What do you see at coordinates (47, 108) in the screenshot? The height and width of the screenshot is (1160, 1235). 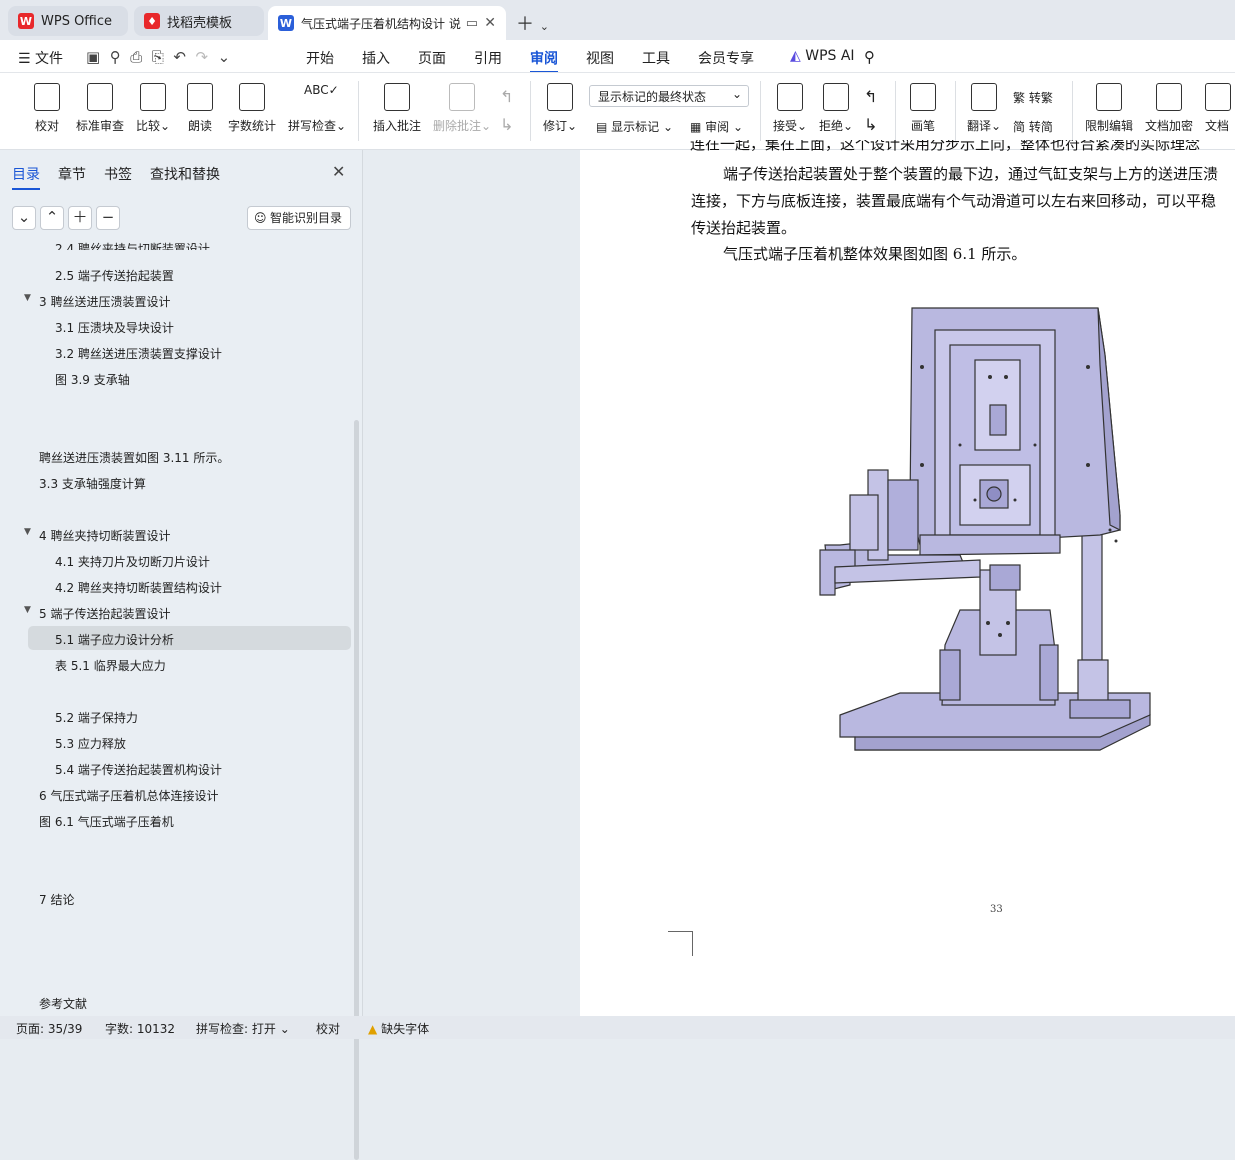 I see `proofread-button: 校对` at bounding box center [47, 108].